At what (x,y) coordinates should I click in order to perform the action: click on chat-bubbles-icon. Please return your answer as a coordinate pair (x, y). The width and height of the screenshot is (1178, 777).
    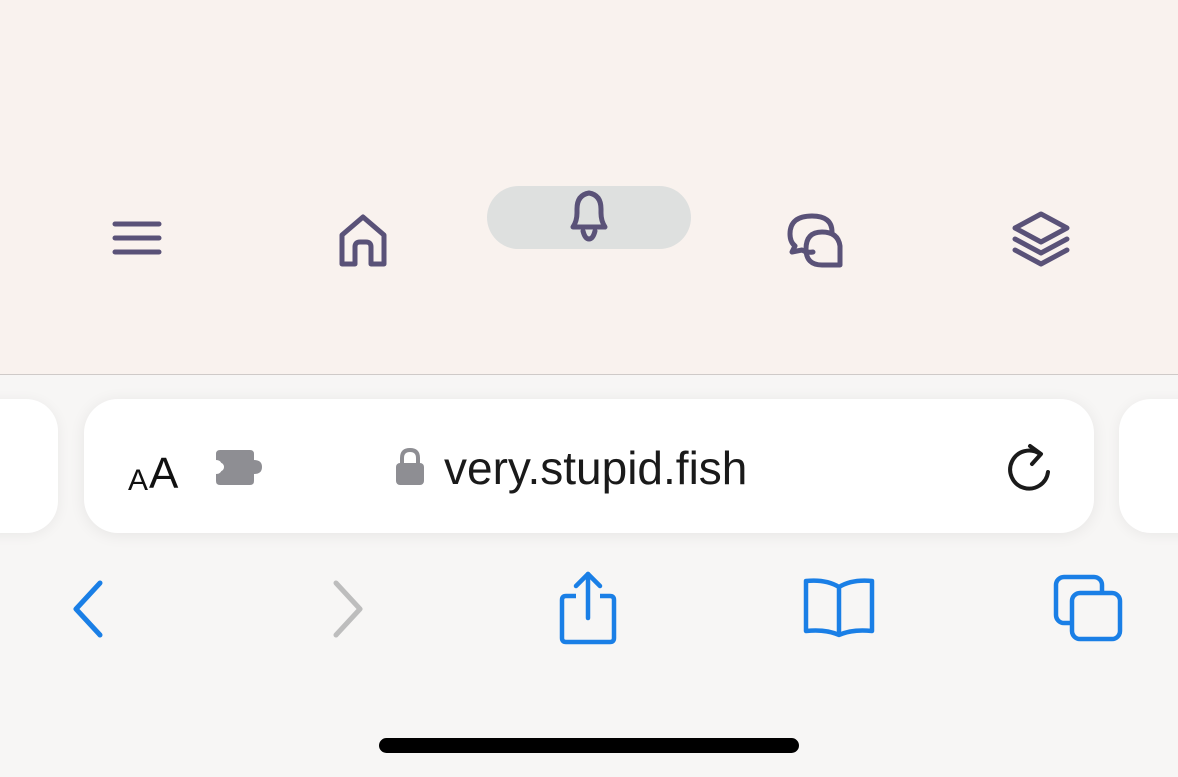
    Looking at the image, I should click on (815, 240).